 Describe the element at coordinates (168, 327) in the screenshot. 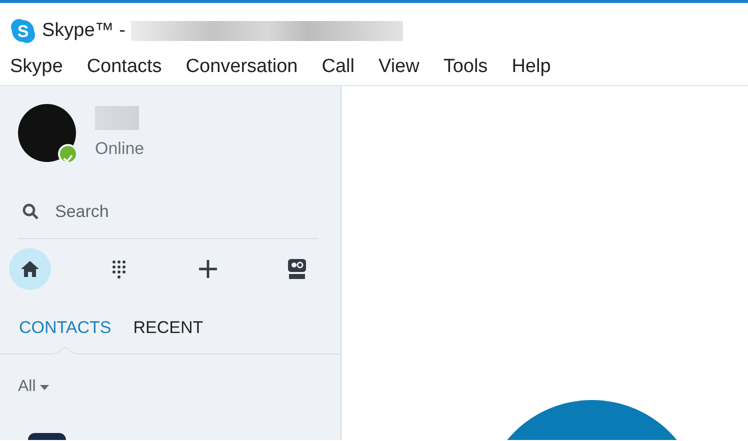

I see `tab: RECENT` at that location.